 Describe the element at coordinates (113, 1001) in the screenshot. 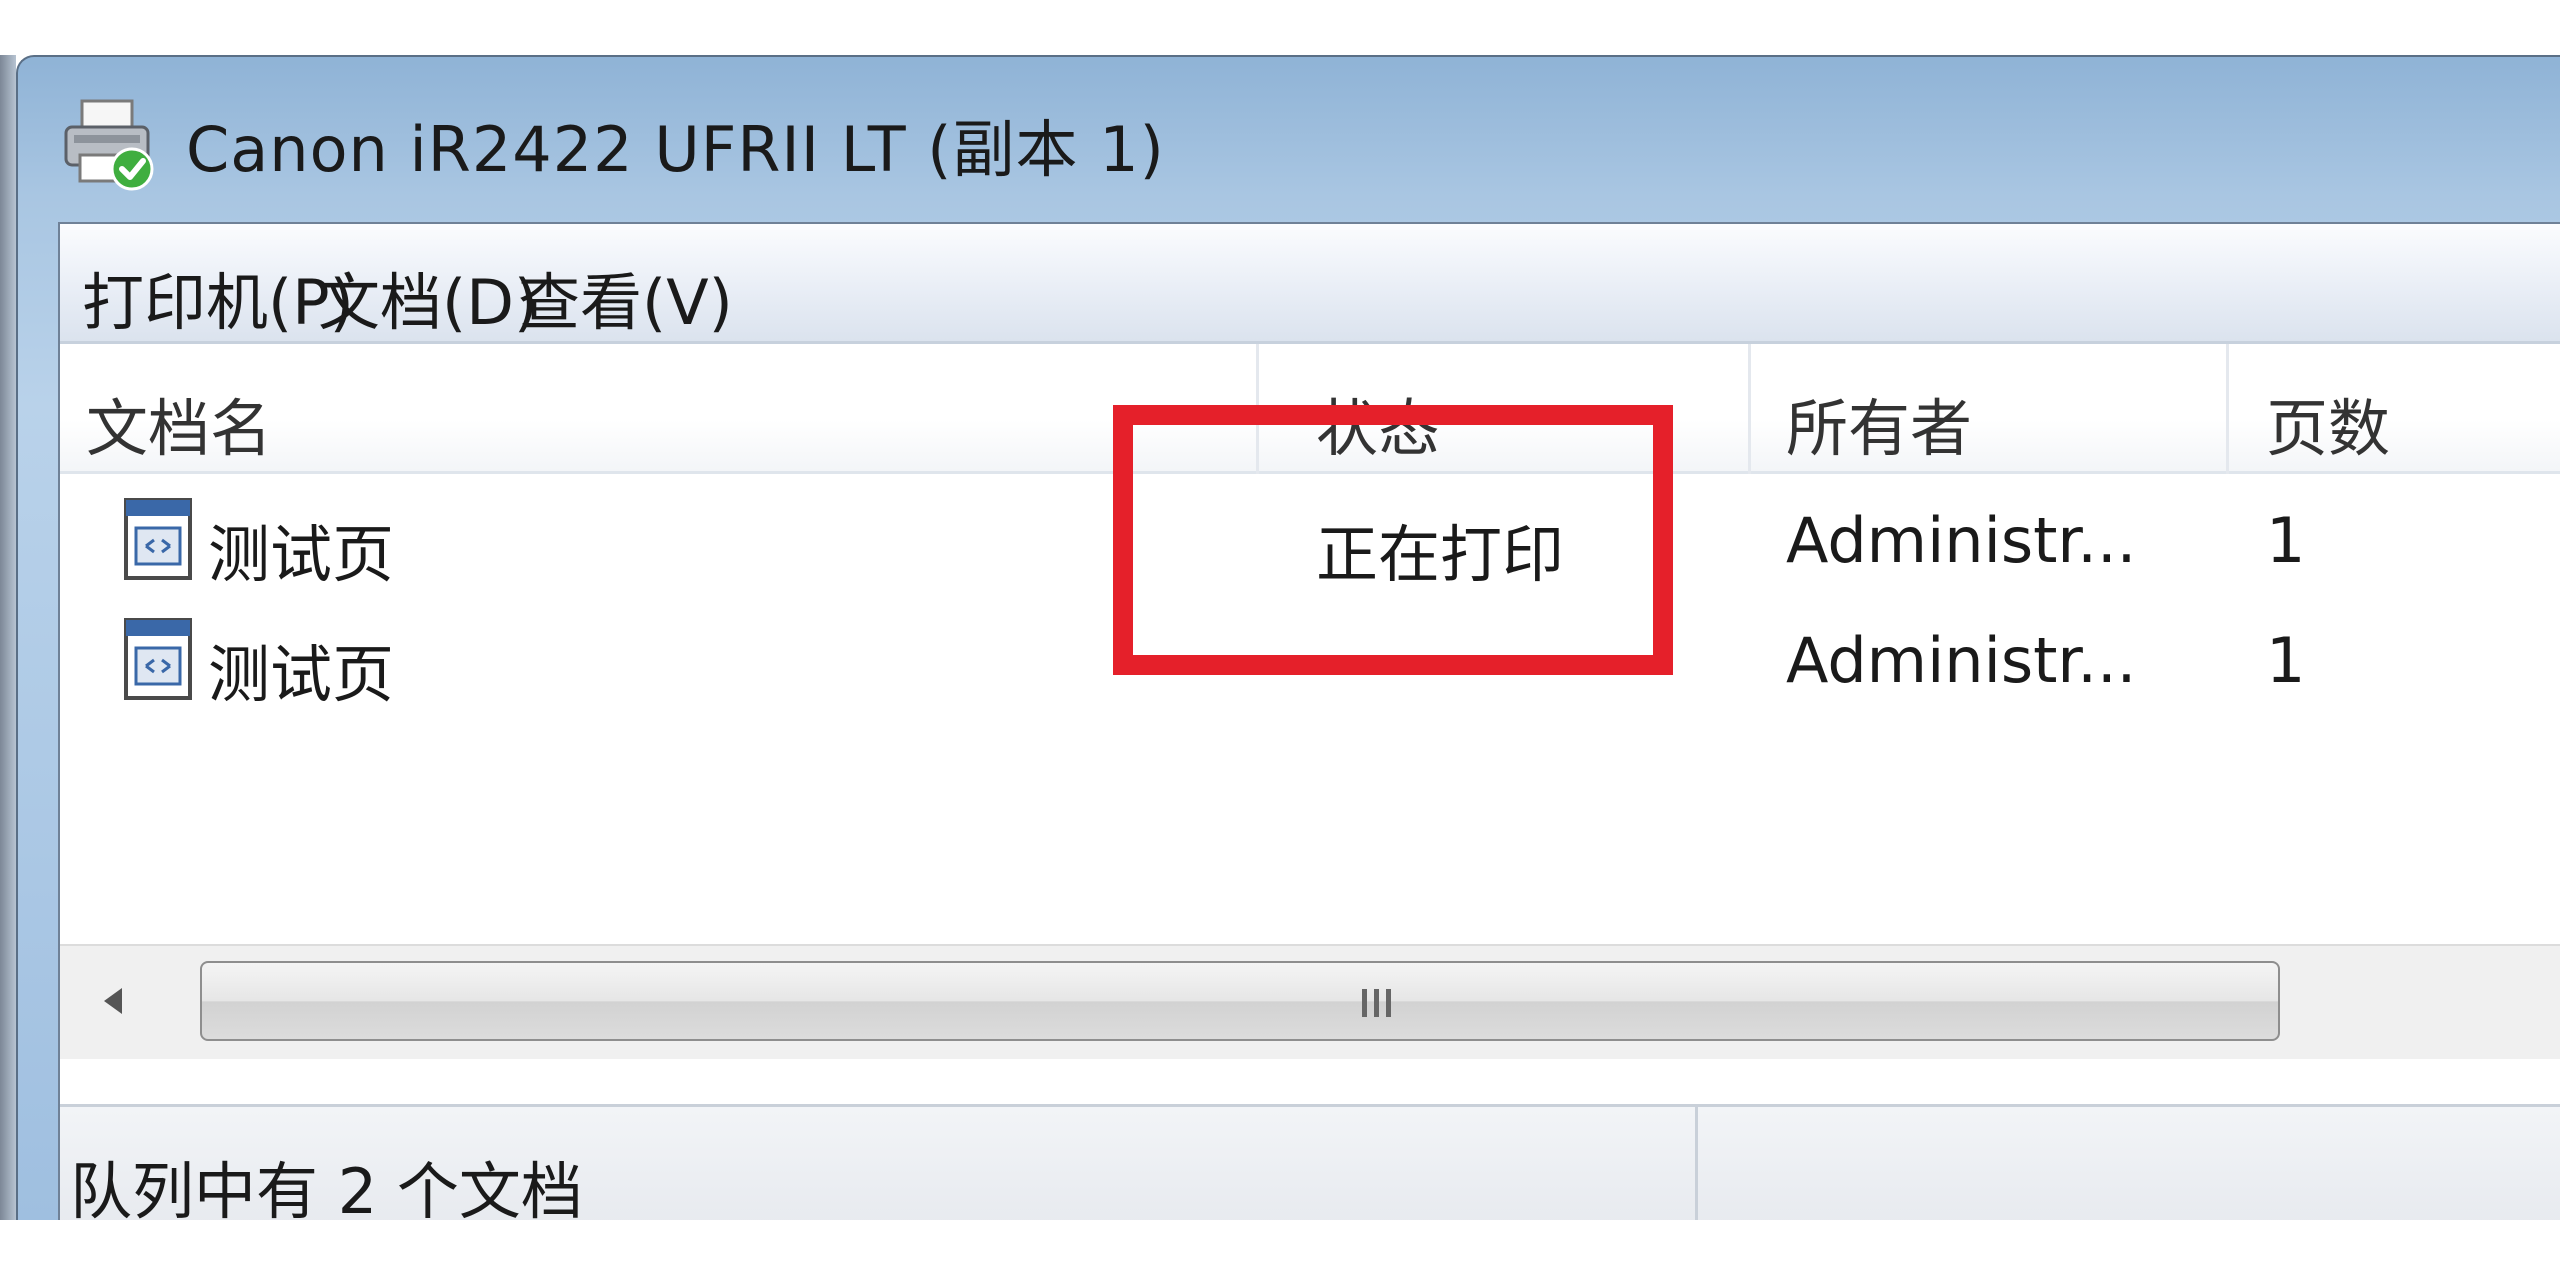

I see `scroll-left-arrow-icon` at that location.